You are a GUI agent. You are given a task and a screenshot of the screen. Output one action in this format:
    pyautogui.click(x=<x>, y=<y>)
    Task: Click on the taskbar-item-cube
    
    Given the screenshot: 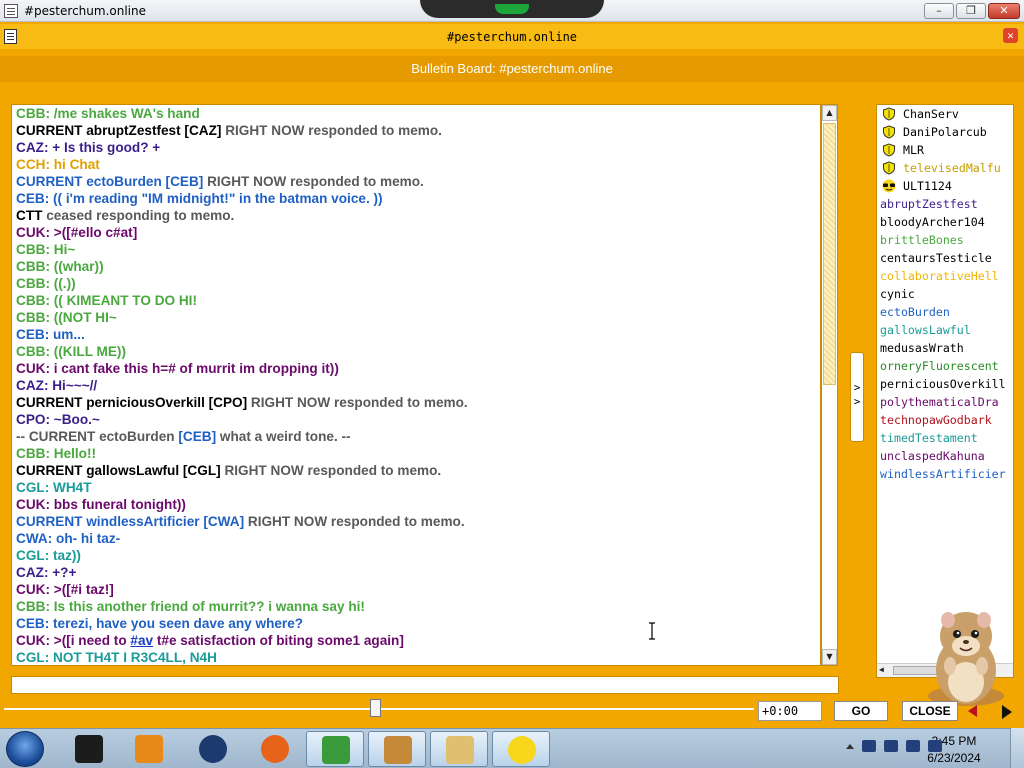 What is the action you would take?
    pyautogui.click(x=89, y=749)
    